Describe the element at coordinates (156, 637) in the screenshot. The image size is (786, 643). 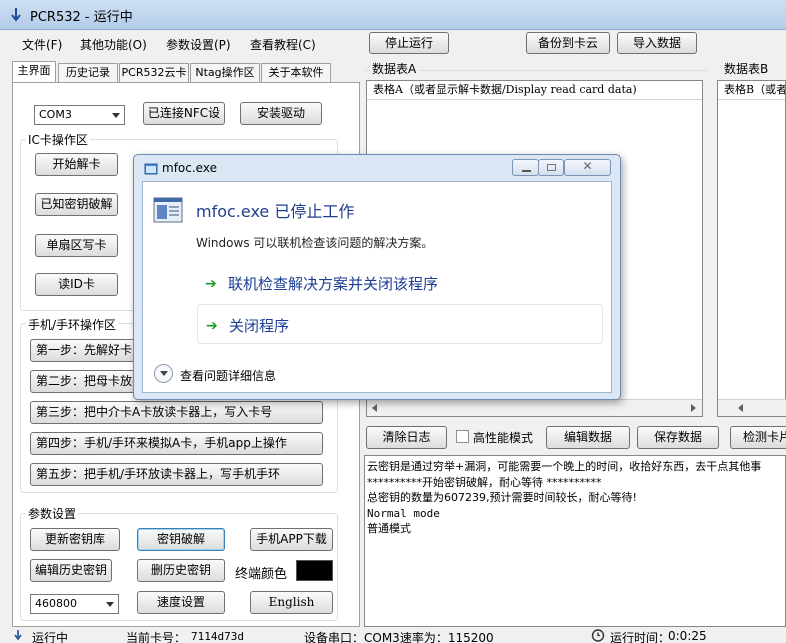
I see `card-number-label: 当前卡号：` at that location.